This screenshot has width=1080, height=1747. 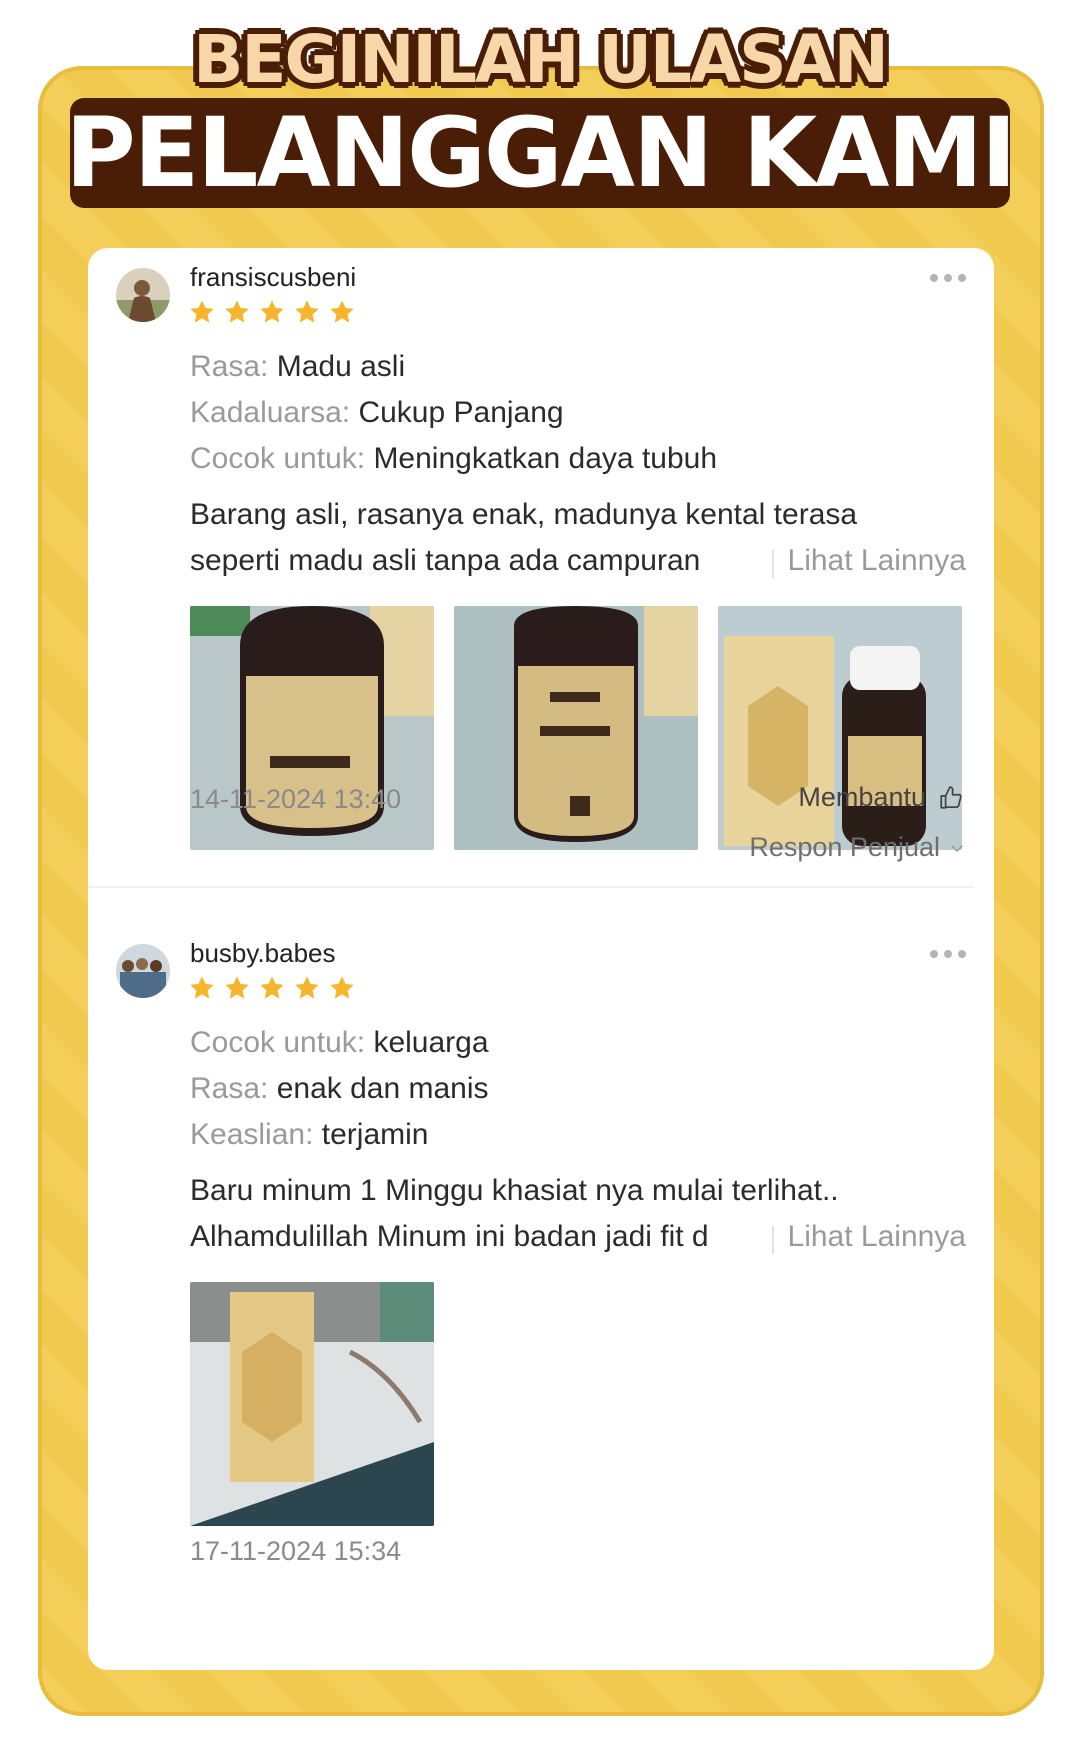 I want to click on attribute-value: Cukup Panjang, so click(x=461, y=412).